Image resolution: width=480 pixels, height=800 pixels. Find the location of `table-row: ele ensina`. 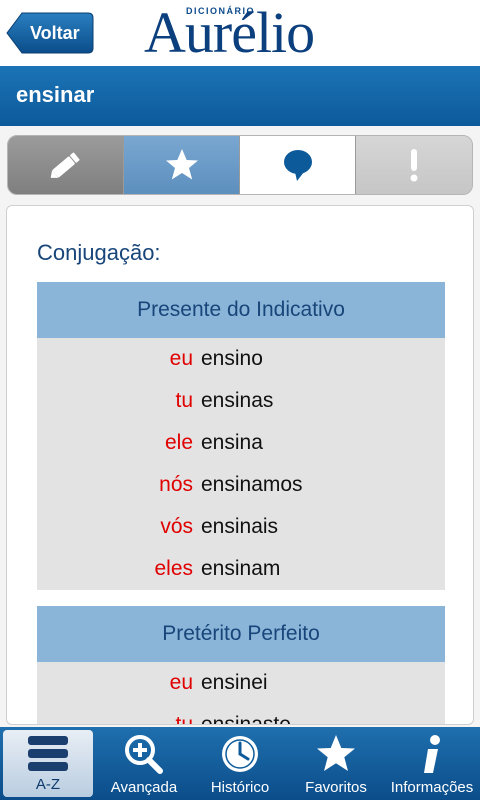

table-row: ele ensina is located at coordinates (241, 443).